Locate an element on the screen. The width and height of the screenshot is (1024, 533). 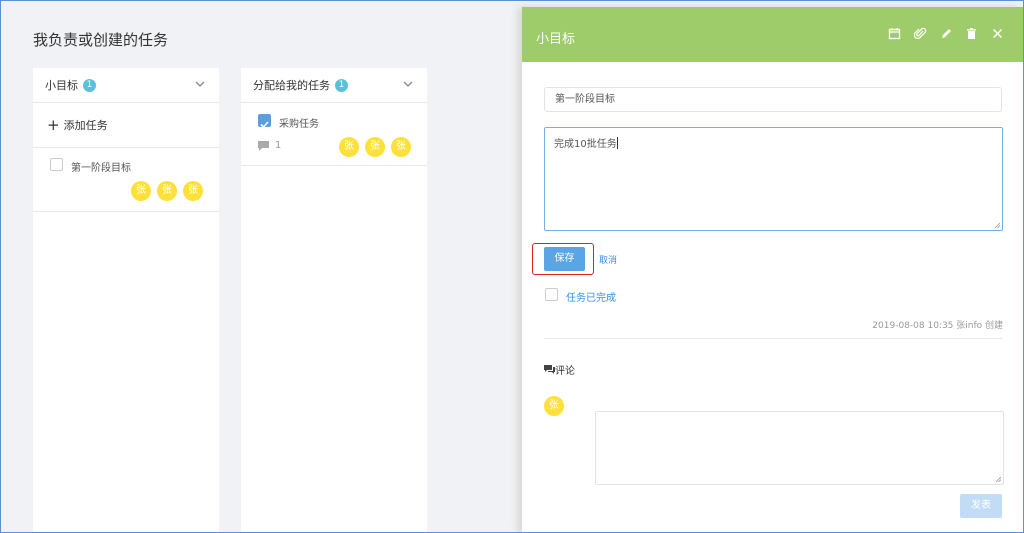
add-task-label: 添加任务 is located at coordinates (85, 125).